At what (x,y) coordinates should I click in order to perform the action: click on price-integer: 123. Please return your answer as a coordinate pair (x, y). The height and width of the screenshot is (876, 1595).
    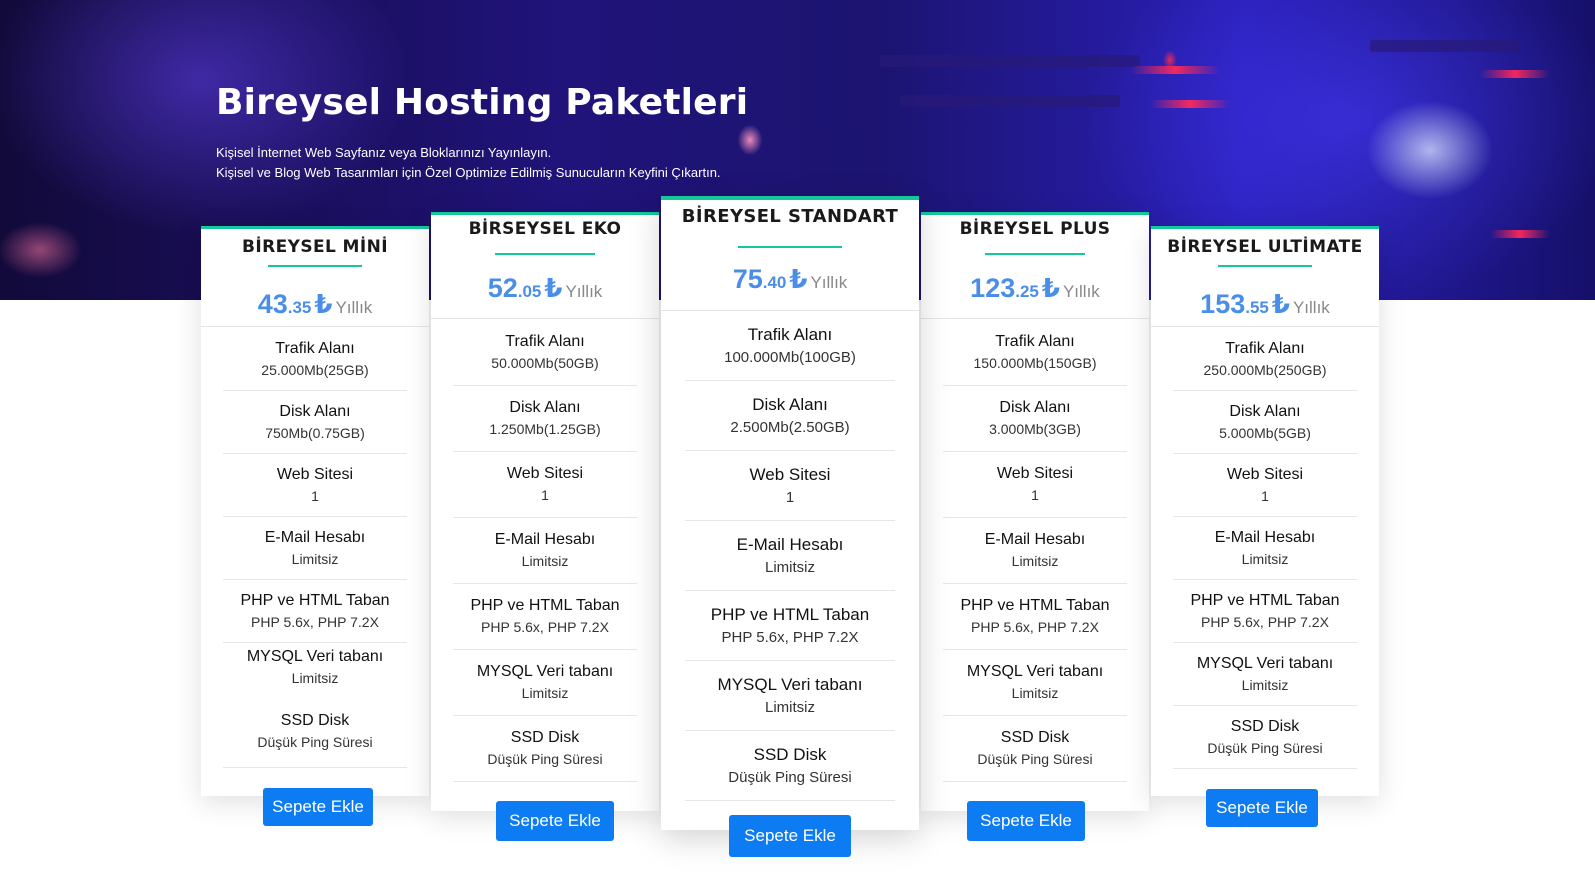
    Looking at the image, I should click on (993, 288).